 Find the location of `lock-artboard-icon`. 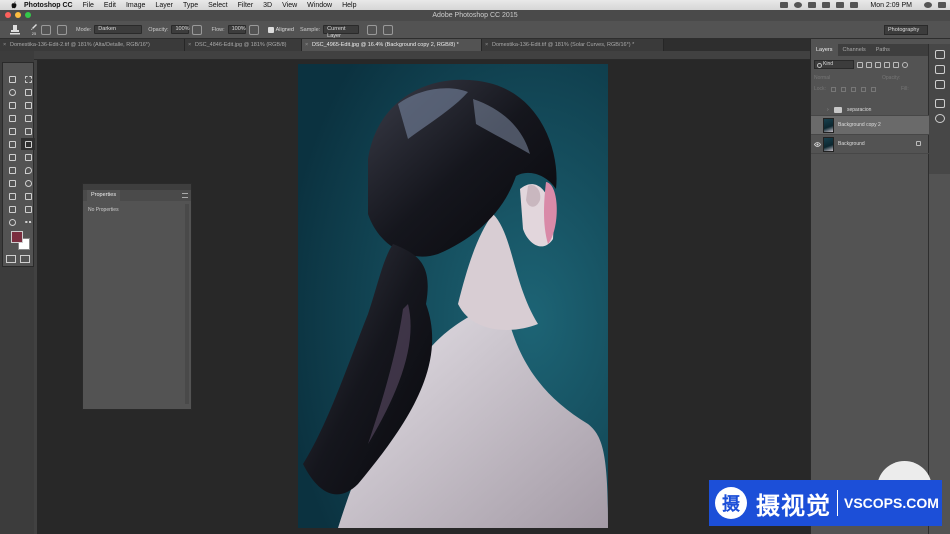

lock-artboard-icon is located at coordinates (863, 89).